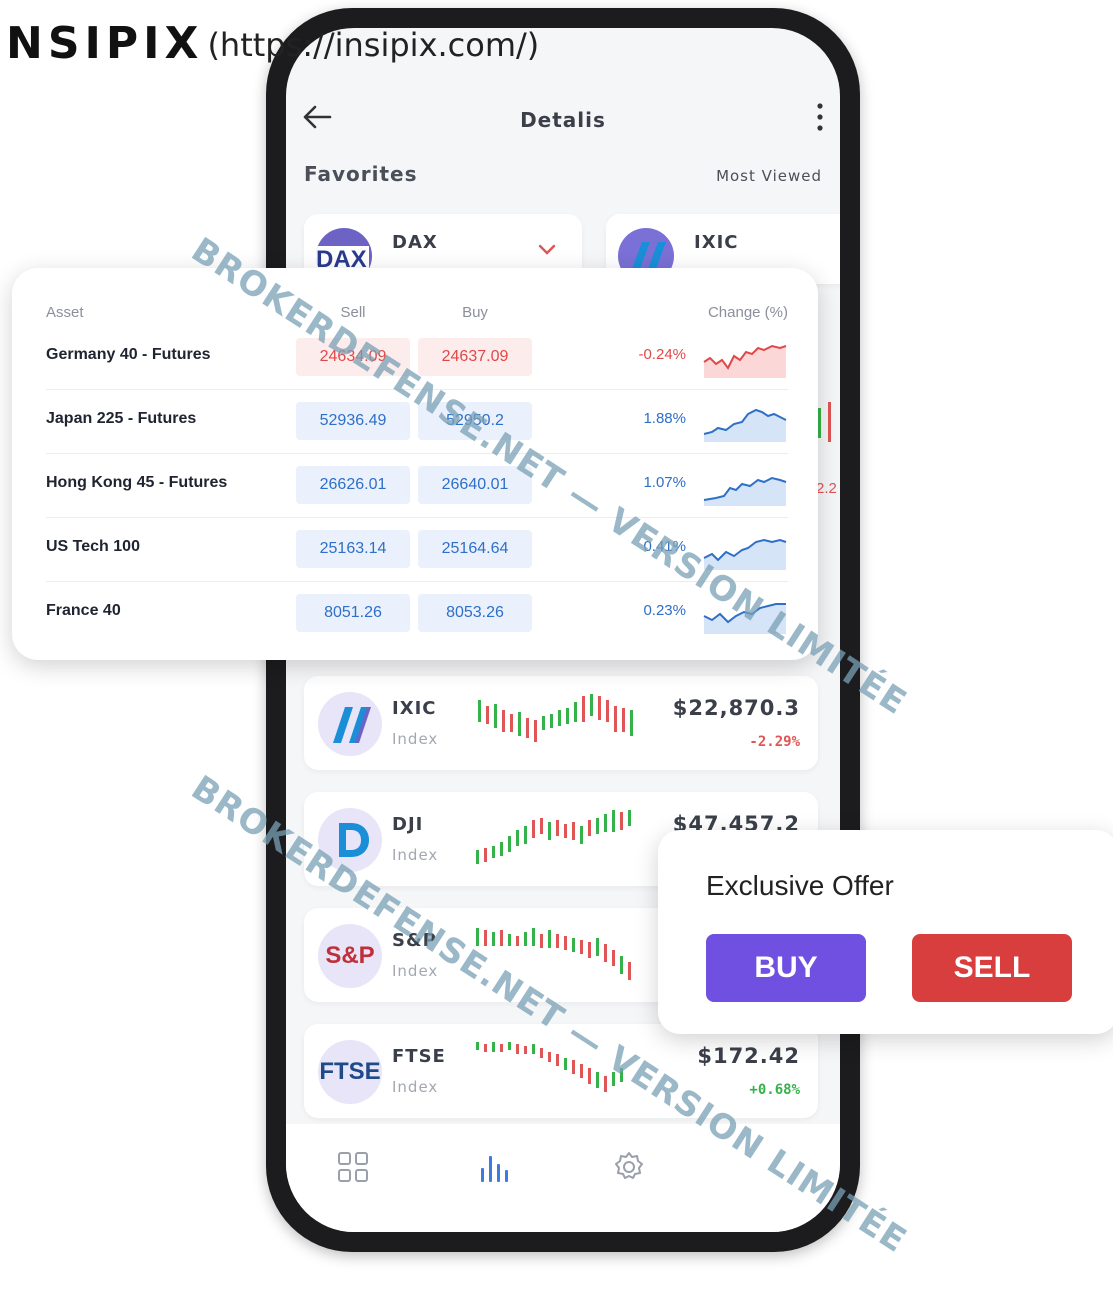 This screenshot has height=1296, width=1113. Describe the element at coordinates (353, 421) in the screenshot. I see `sell-price: 52936.49` at that location.